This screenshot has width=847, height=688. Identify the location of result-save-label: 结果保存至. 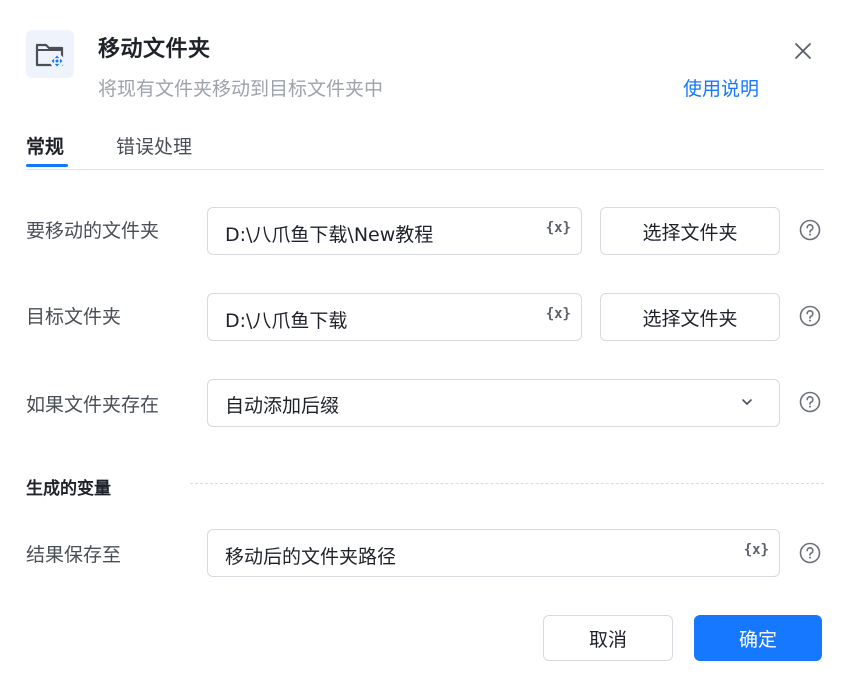
(74, 555).